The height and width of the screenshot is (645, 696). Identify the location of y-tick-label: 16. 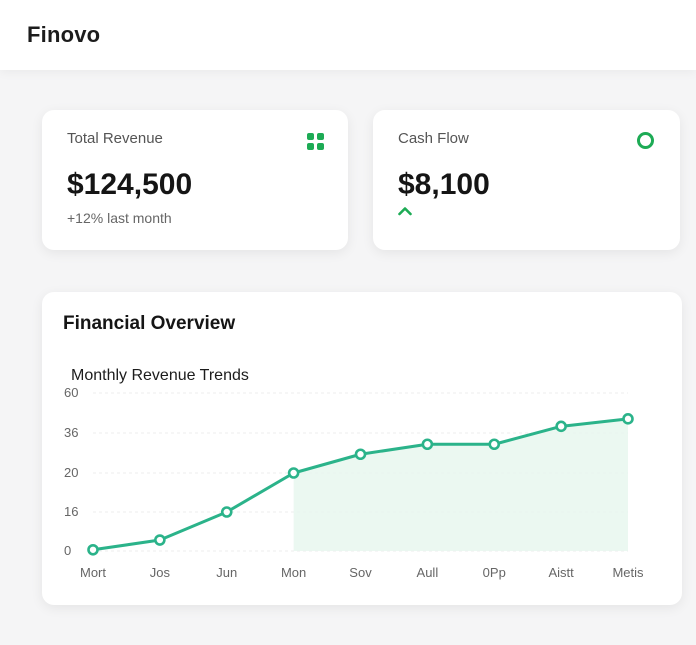
(71, 511).